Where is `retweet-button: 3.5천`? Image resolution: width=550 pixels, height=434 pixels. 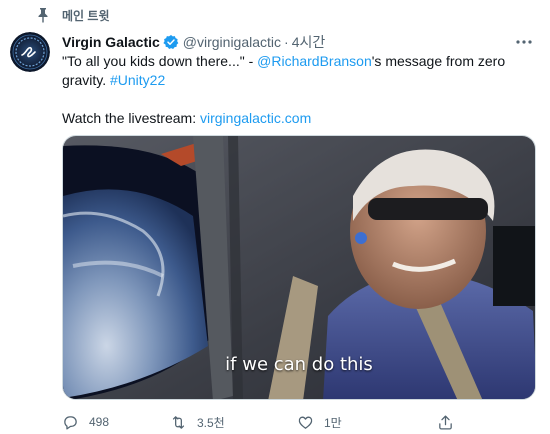
retweet-button: 3.5천 is located at coordinates (197, 422).